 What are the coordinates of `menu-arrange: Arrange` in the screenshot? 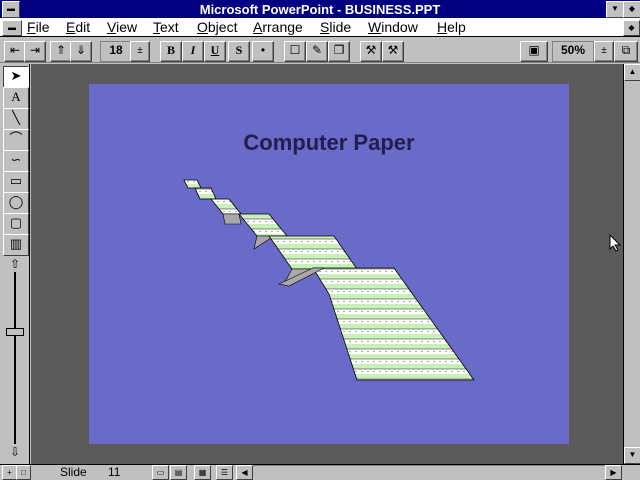 It's located at (278, 27).